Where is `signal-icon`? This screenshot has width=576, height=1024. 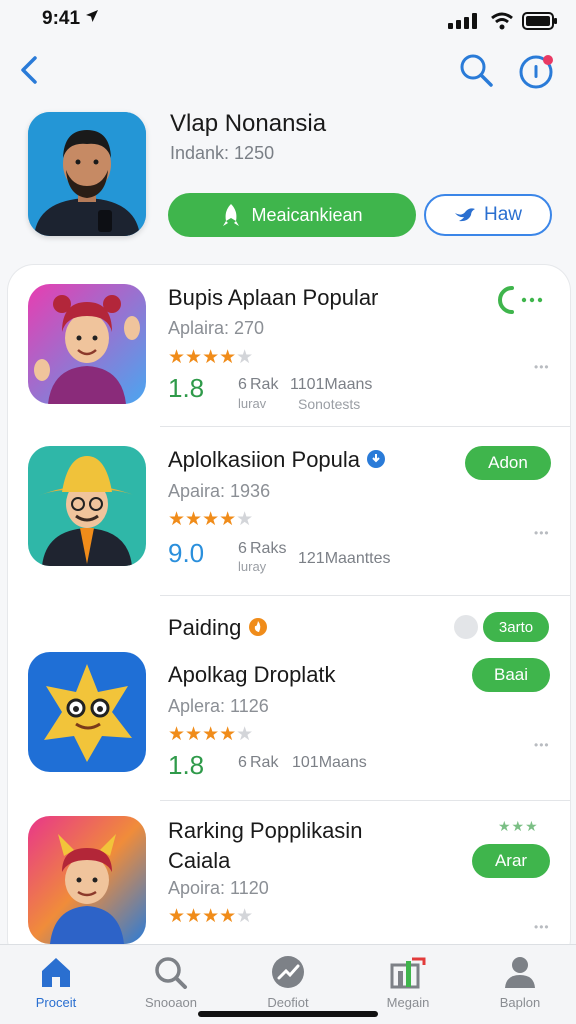
signal-icon is located at coordinates (462, 21).